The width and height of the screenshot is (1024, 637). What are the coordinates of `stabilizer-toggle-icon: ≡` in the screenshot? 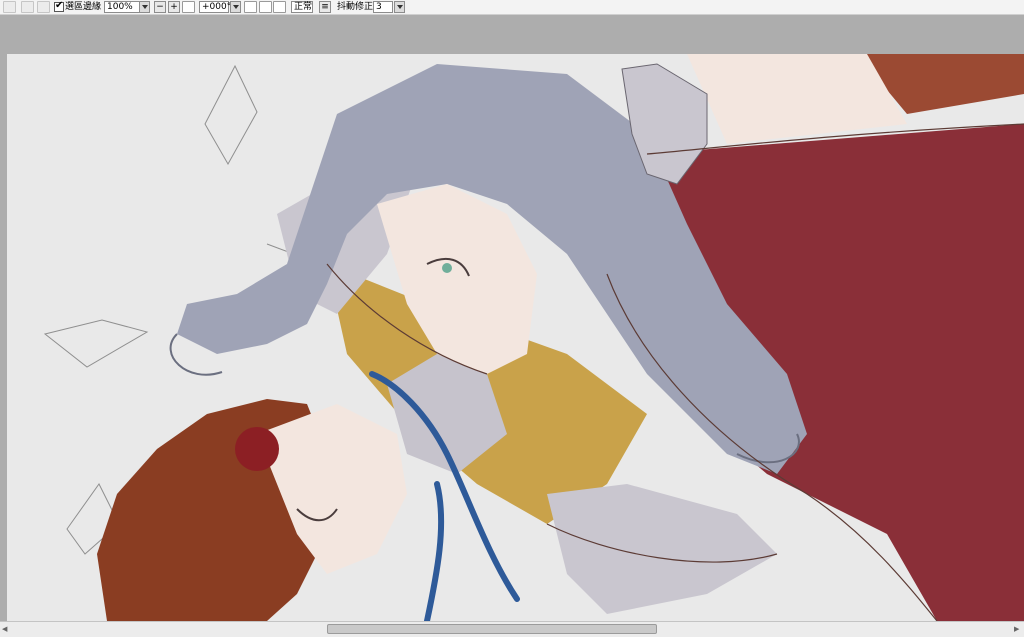 It's located at (325, 7).